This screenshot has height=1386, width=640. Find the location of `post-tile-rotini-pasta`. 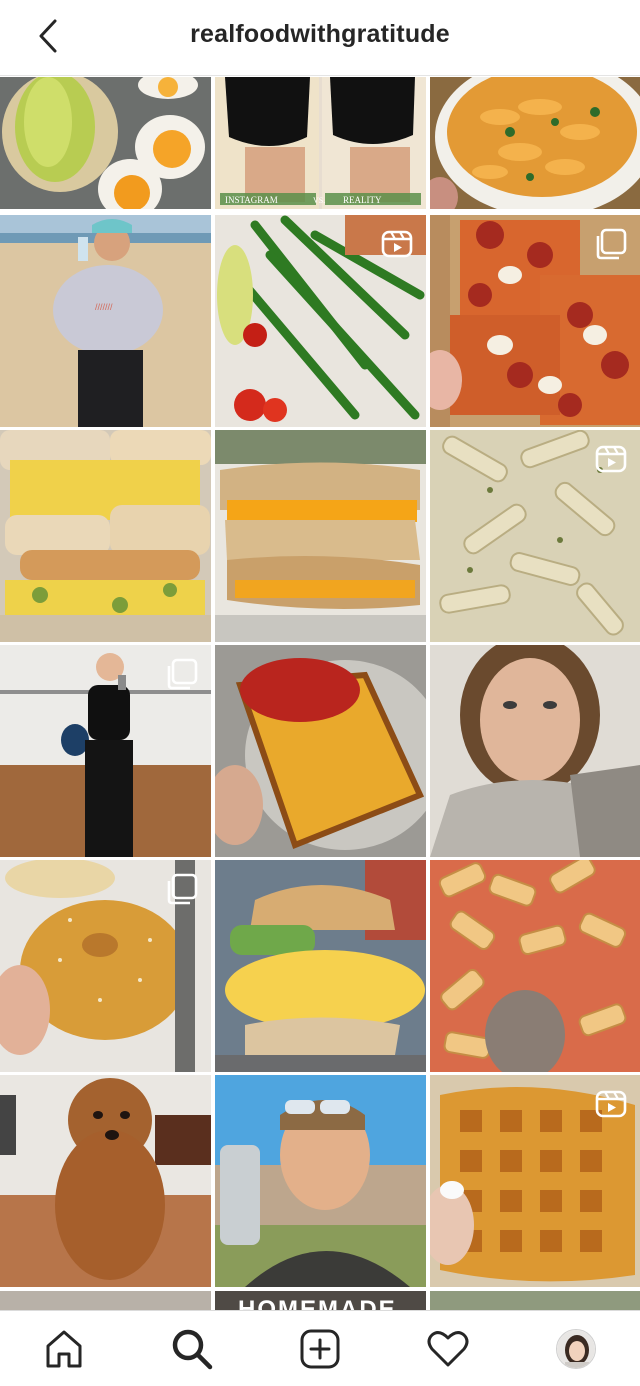

post-tile-rotini-pasta is located at coordinates (535, 143).